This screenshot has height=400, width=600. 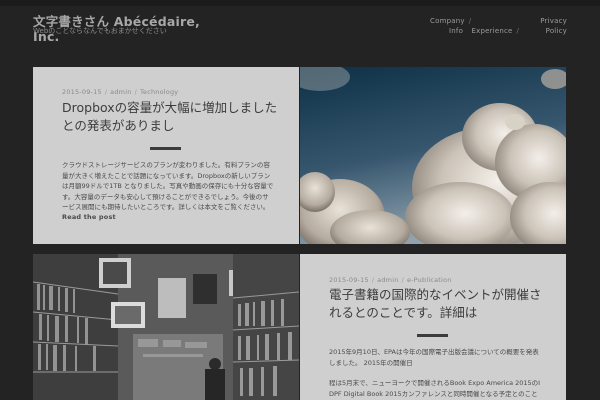 What do you see at coordinates (489, 31) in the screenshot?
I see `nav-link-experience: Experience` at bounding box center [489, 31].